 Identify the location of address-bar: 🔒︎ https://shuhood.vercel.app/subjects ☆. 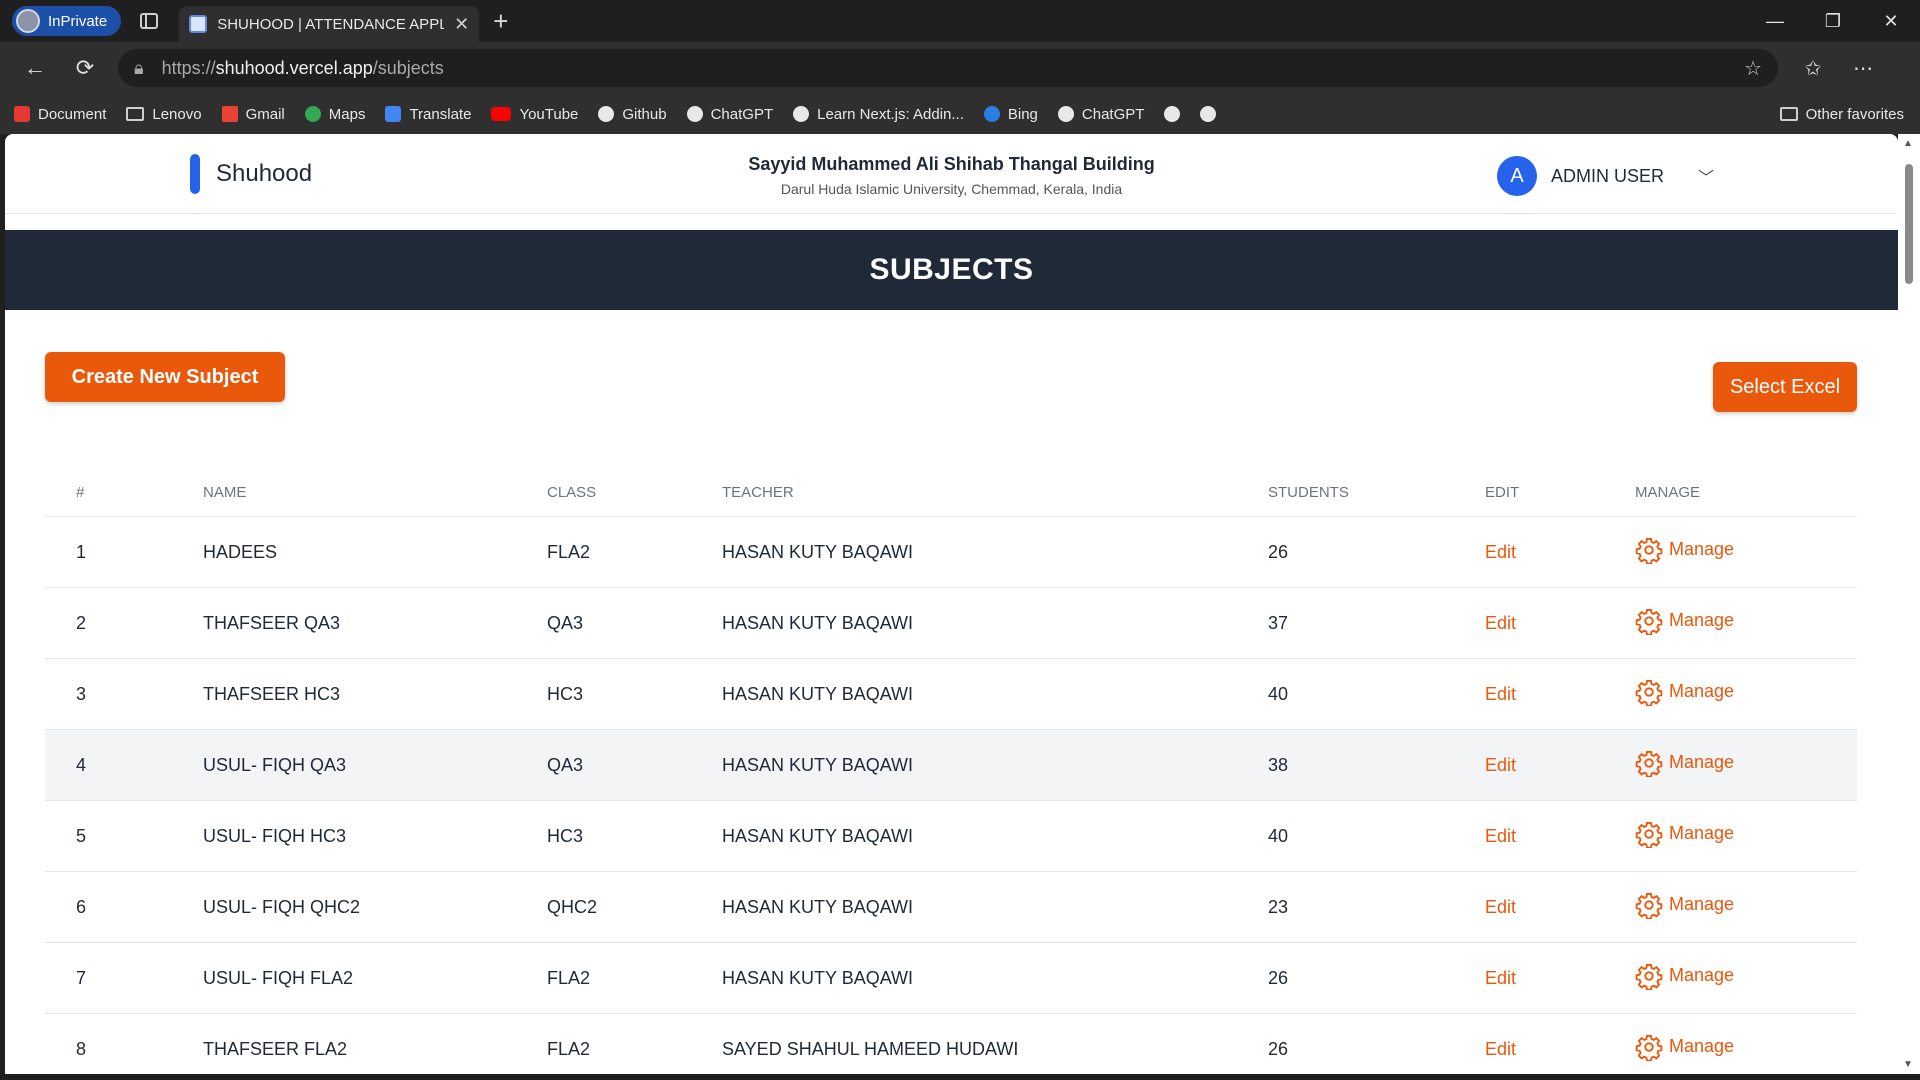
(948, 68).